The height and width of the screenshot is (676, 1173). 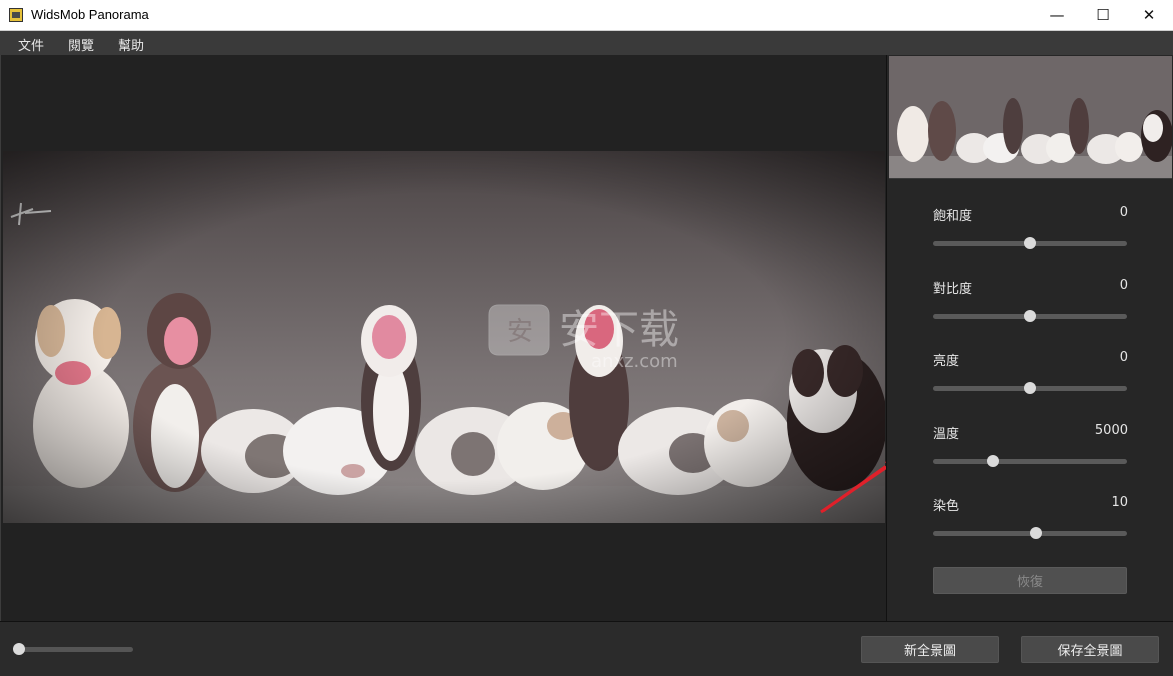 What do you see at coordinates (31, 44) in the screenshot?
I see `menu-file: 文件` at bounding box center [31, 44].